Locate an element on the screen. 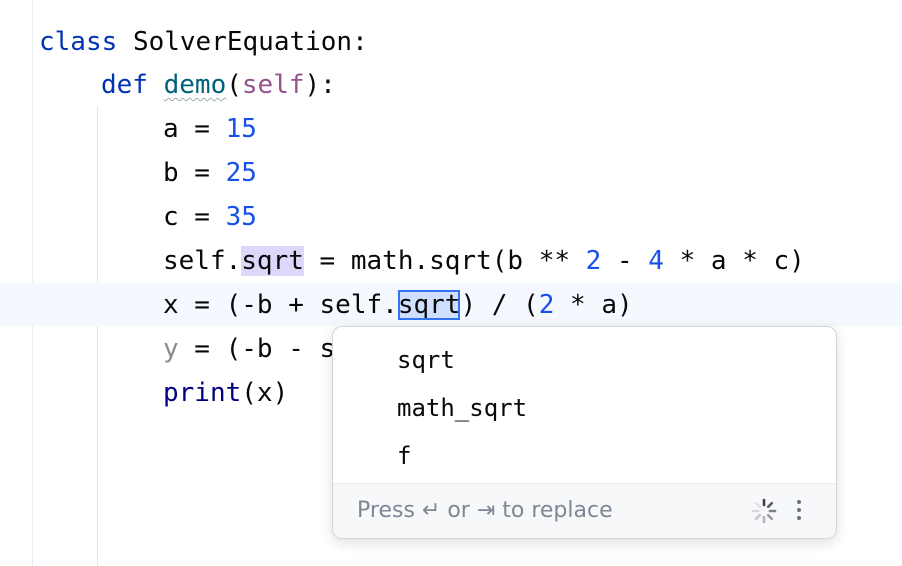 The image size is (902, 566). builtin-function: print is located at coordinates (202, 393).